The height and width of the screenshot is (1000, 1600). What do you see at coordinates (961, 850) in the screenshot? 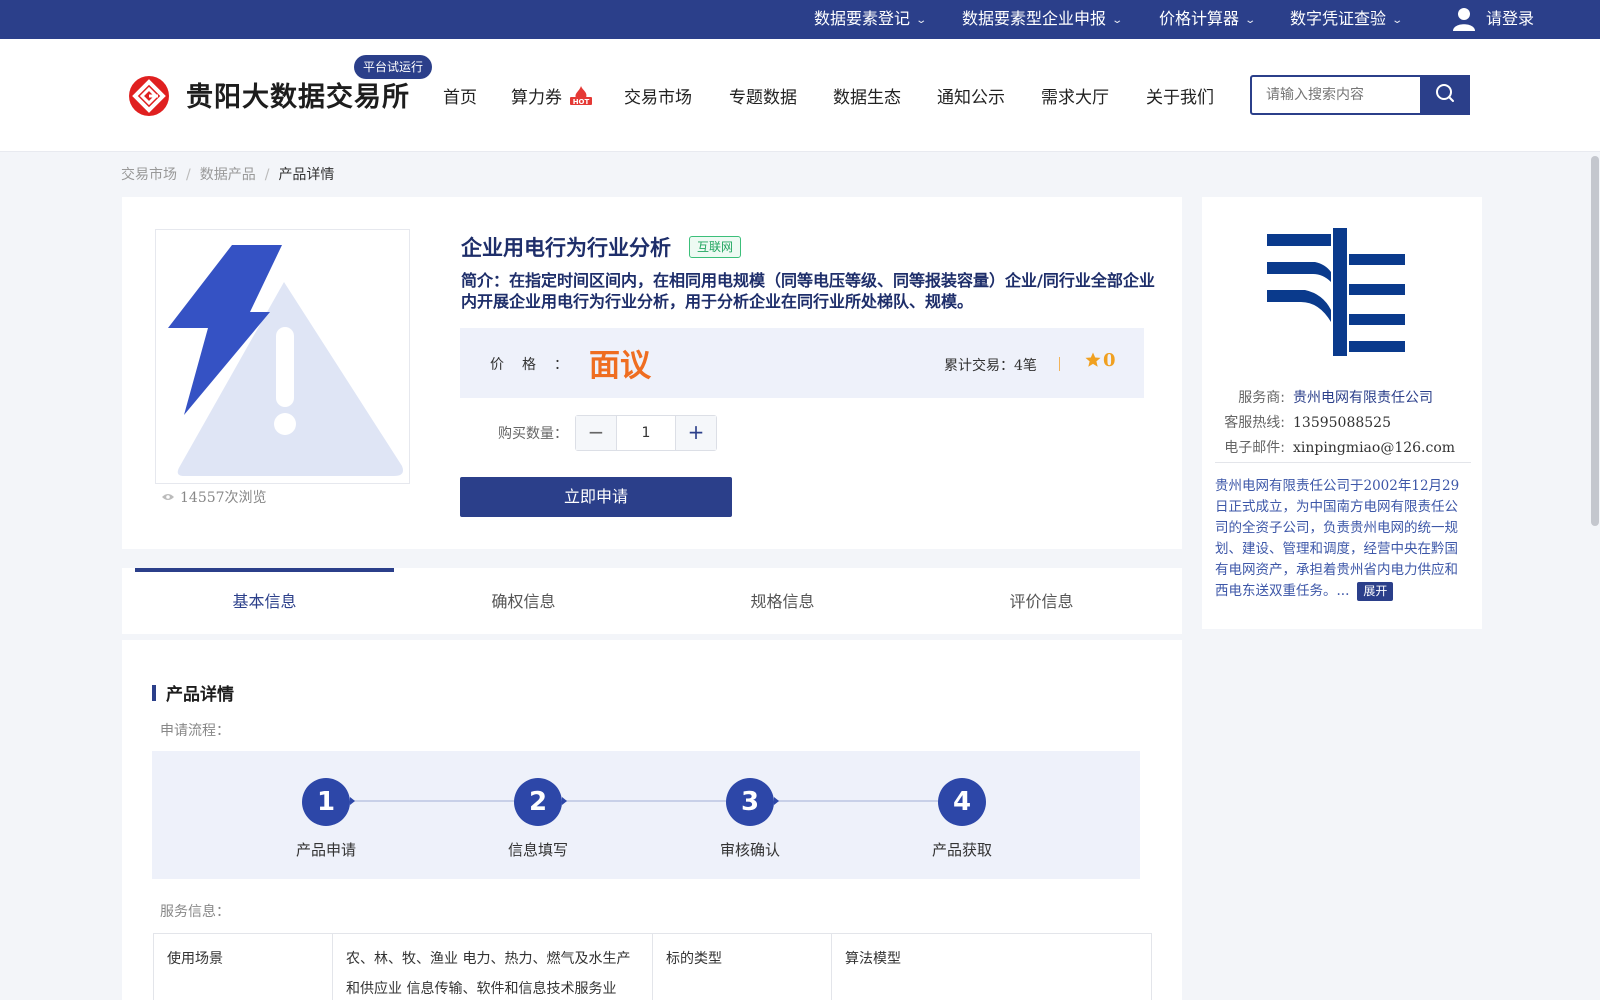
I see `step-label: 产品获取` at bounding box center [961, 850].